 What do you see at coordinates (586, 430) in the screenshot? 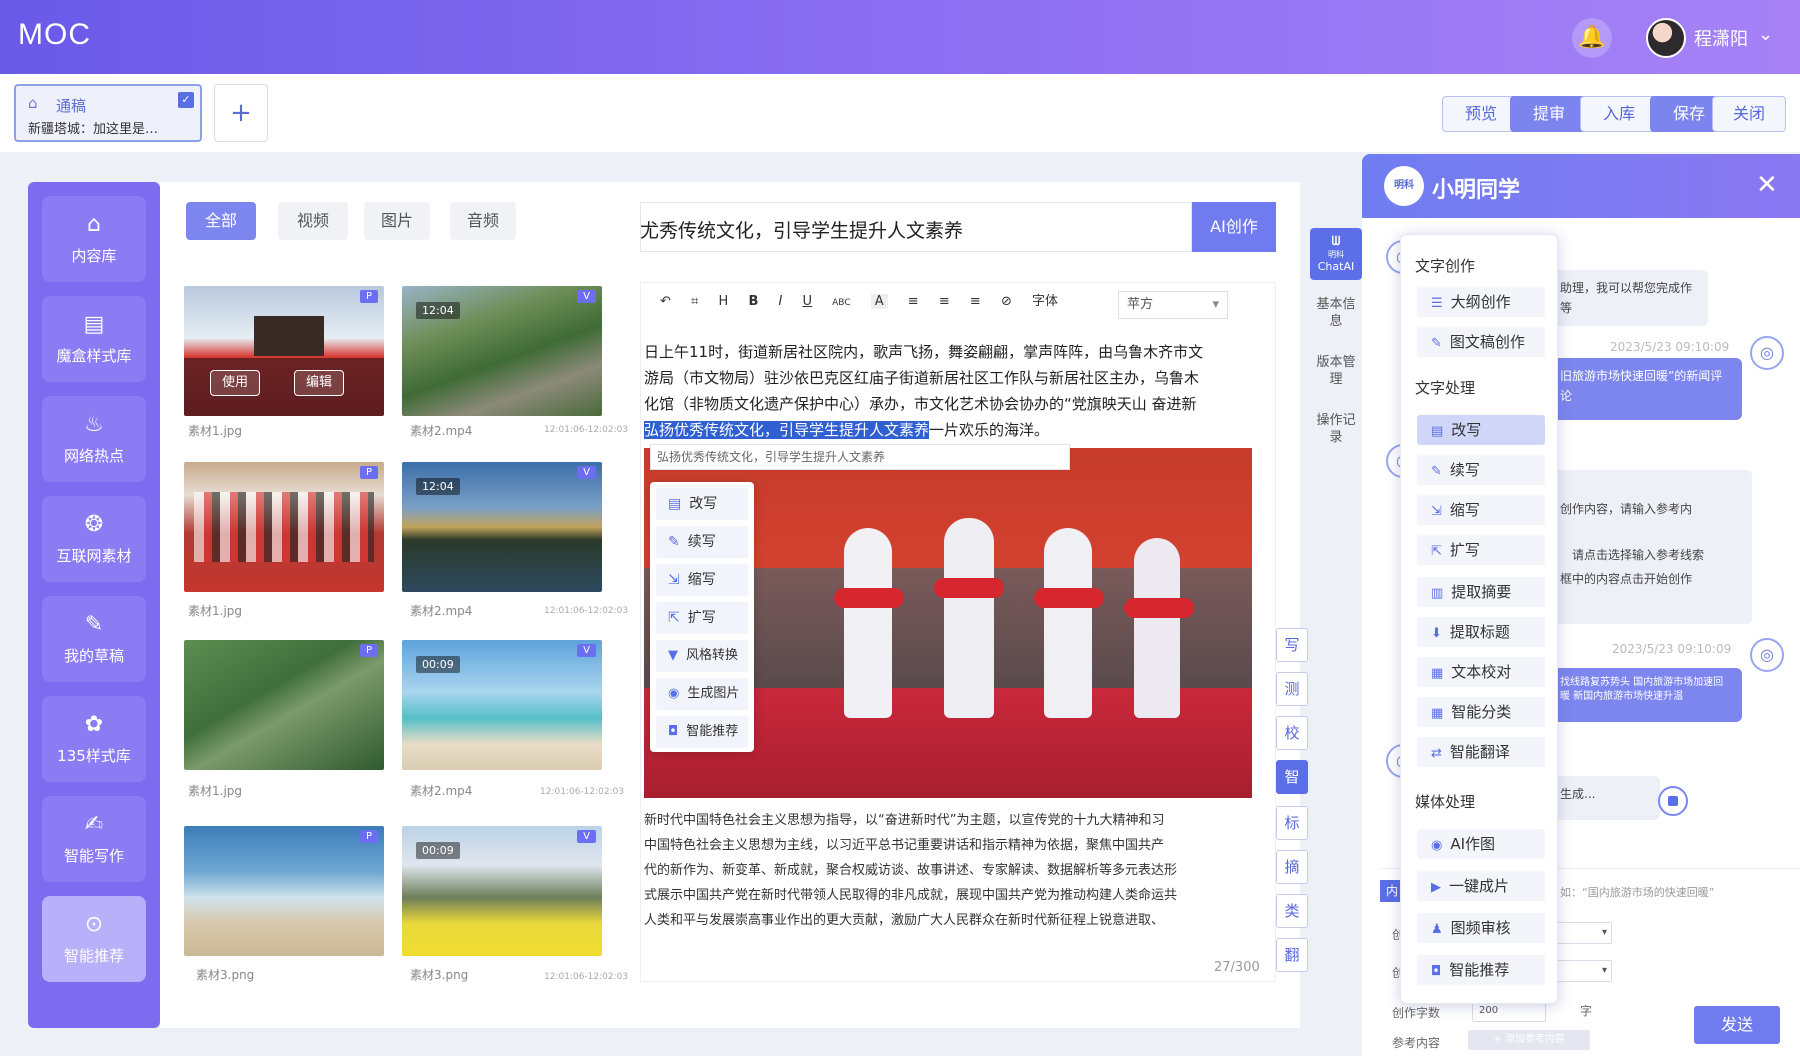
I see `media-date: 12:01:06-12:02:03` at bounding box center [586, 430].